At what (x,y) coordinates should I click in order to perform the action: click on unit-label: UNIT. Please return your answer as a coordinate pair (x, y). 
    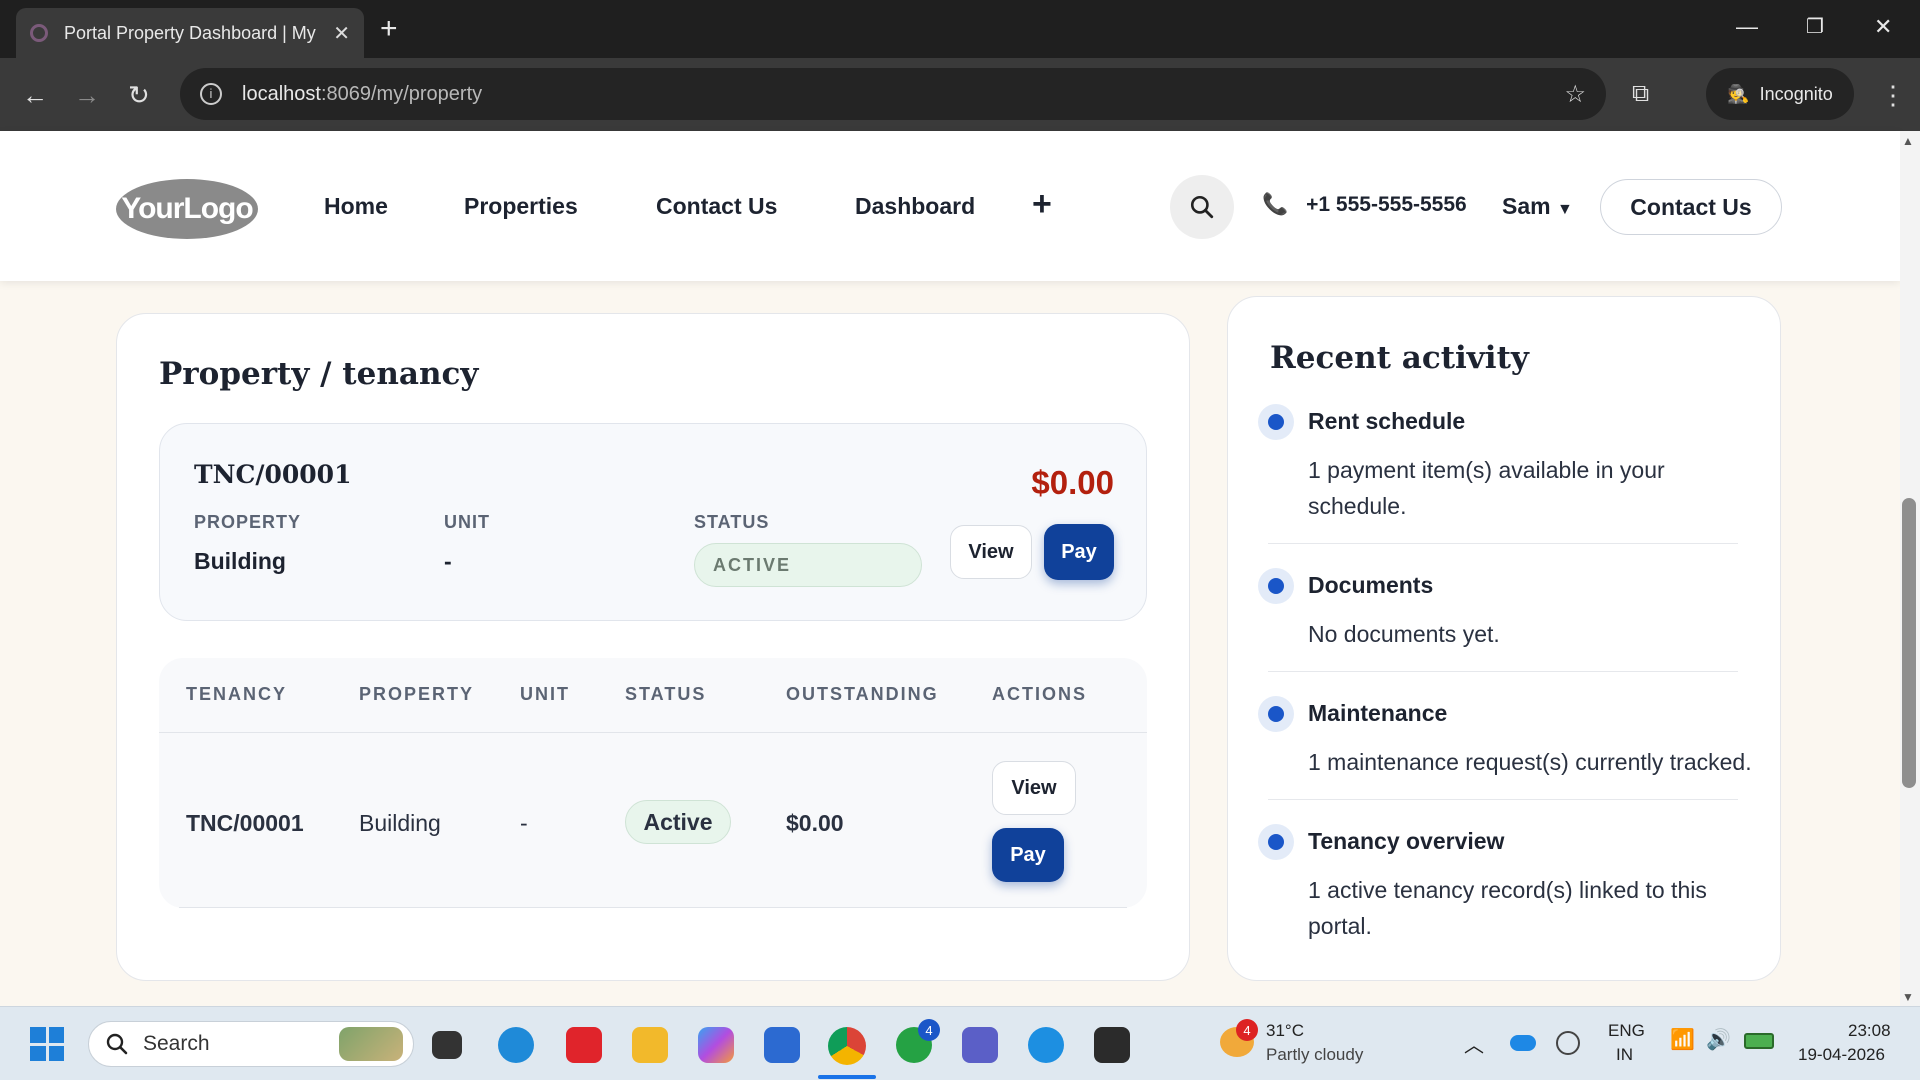
    Looking at the image, I should click on (467, 522).